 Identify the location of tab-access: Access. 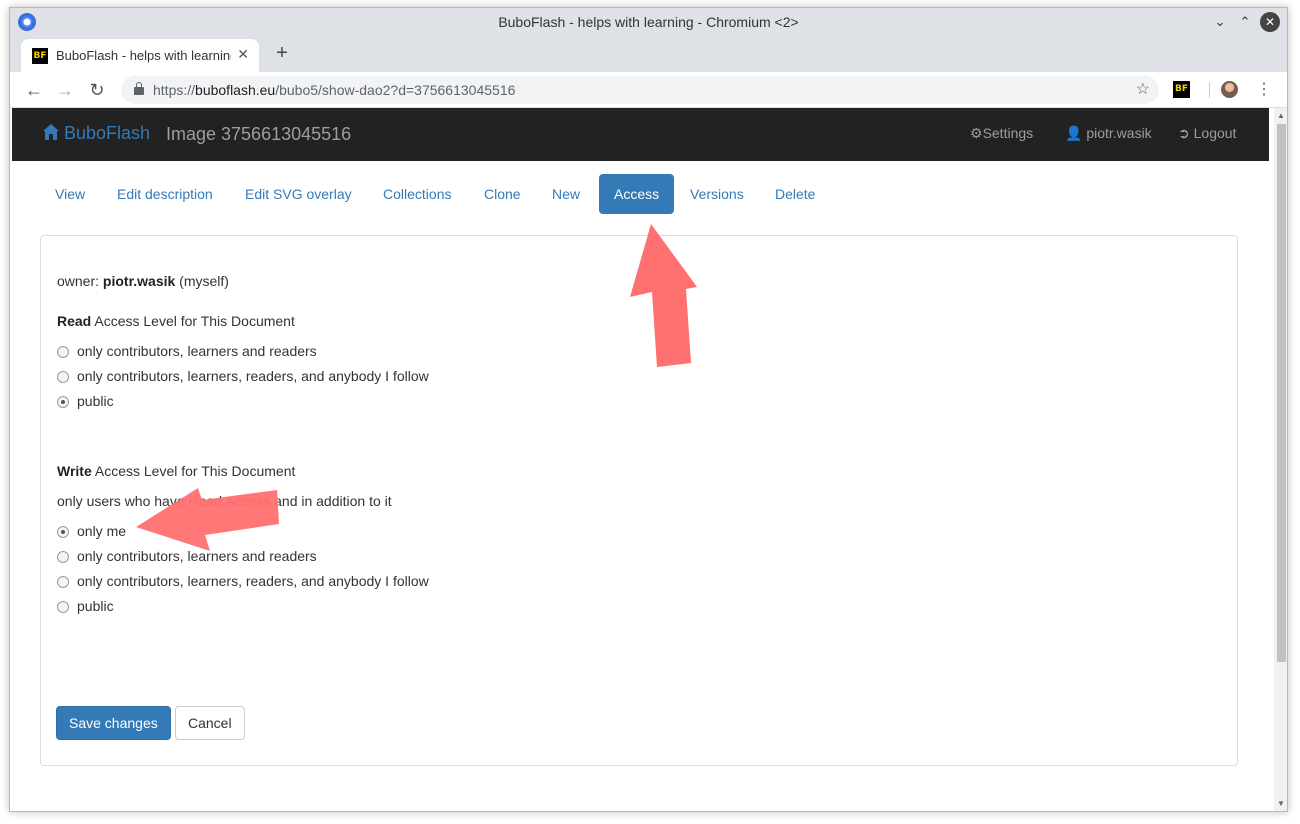
(636, 194).